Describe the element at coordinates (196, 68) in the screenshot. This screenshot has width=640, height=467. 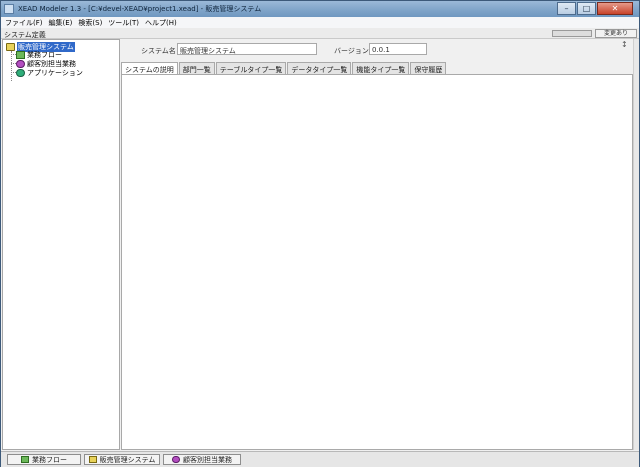
I see `tab-departments: 部門一覧` at that location.